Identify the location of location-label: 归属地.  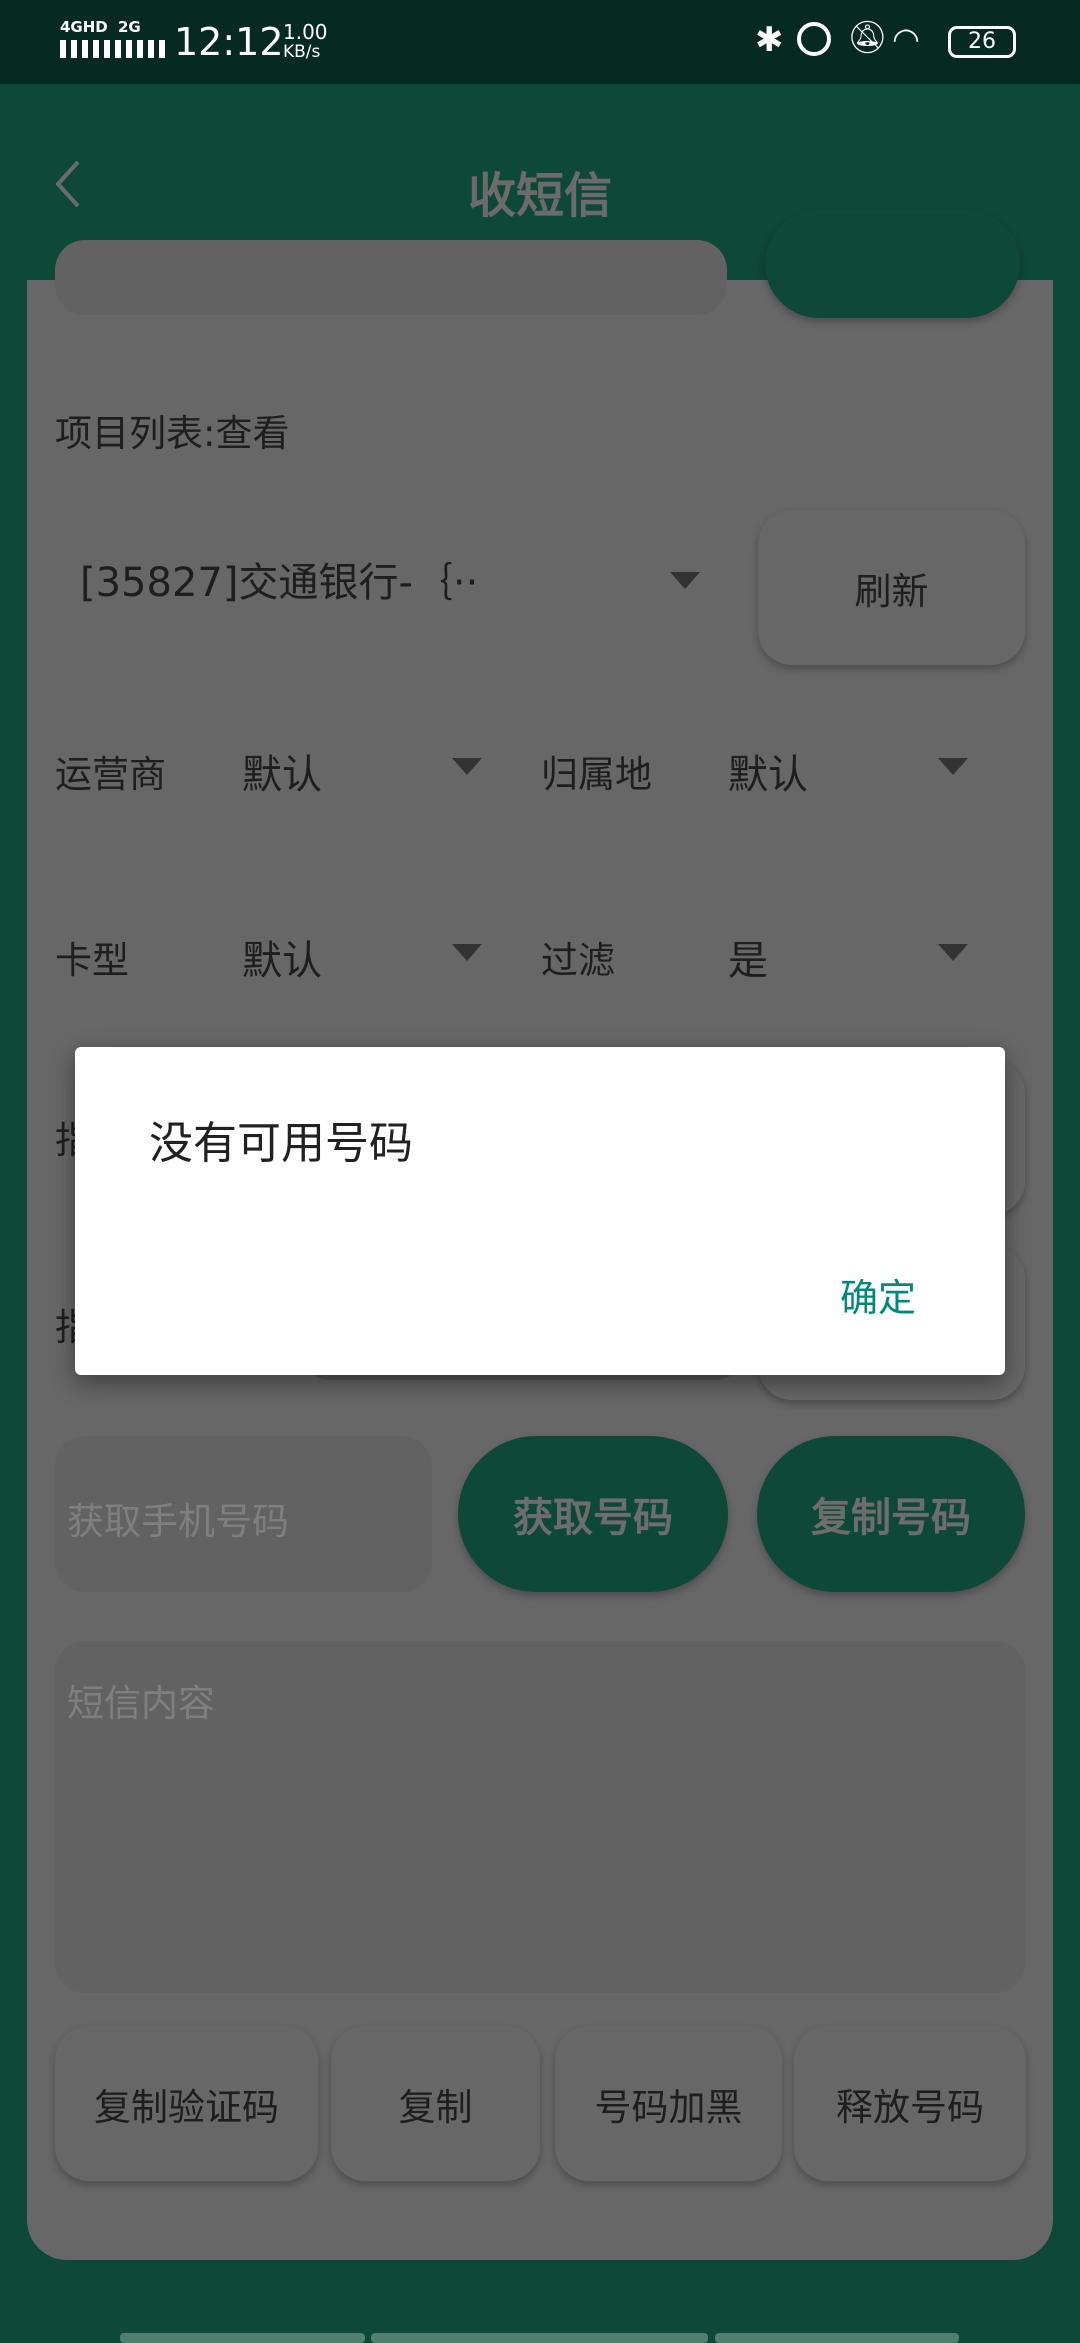
(596, 774).